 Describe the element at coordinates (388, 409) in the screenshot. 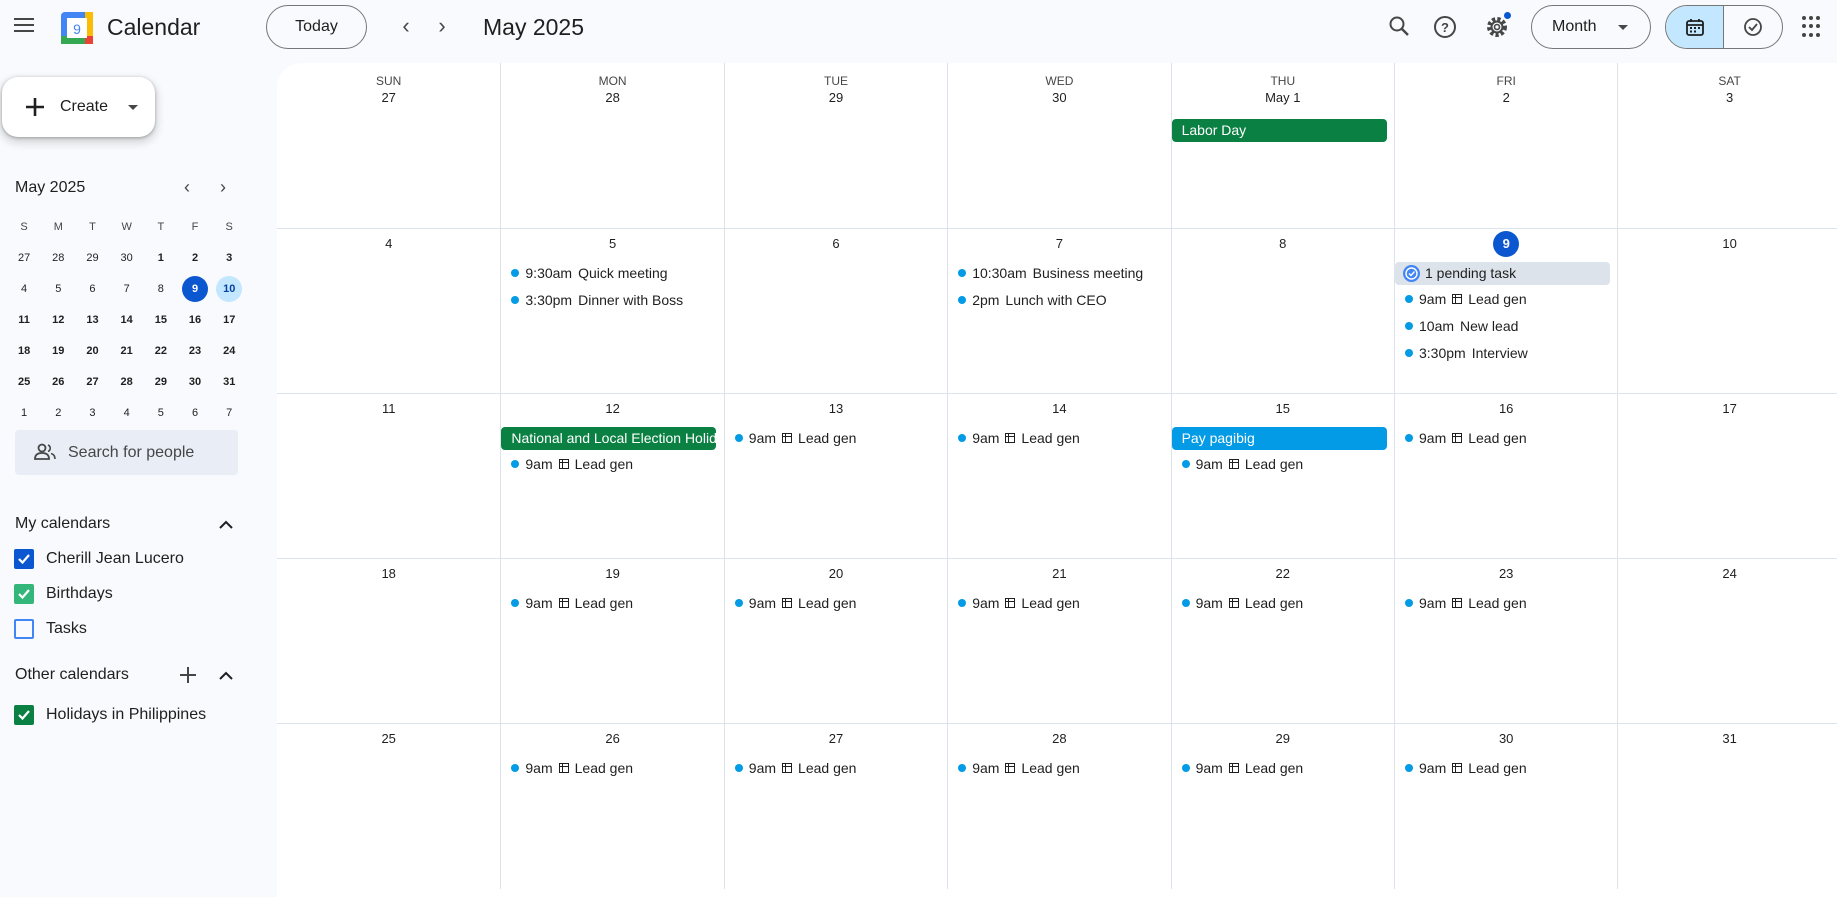

I see `date-number: 11` at that location.